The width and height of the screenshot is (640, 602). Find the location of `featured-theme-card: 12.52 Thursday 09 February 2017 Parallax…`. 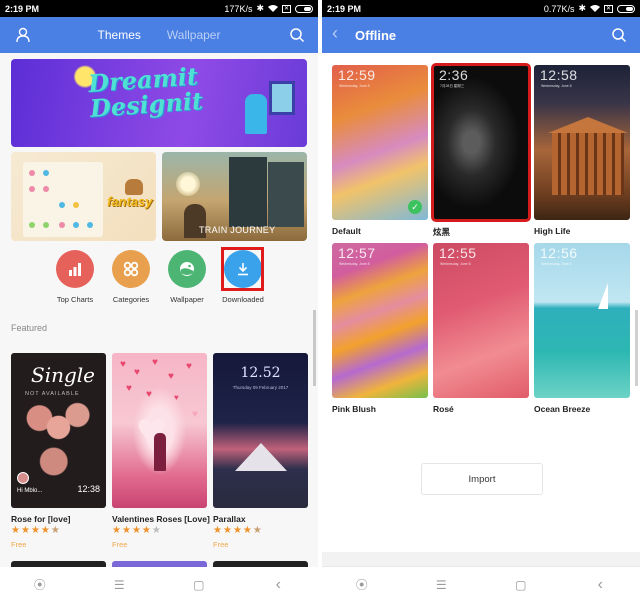

featured-theme-card: 12.52 Thursday 09 February 2017 Parallax… is located at coordinates (260, 451).